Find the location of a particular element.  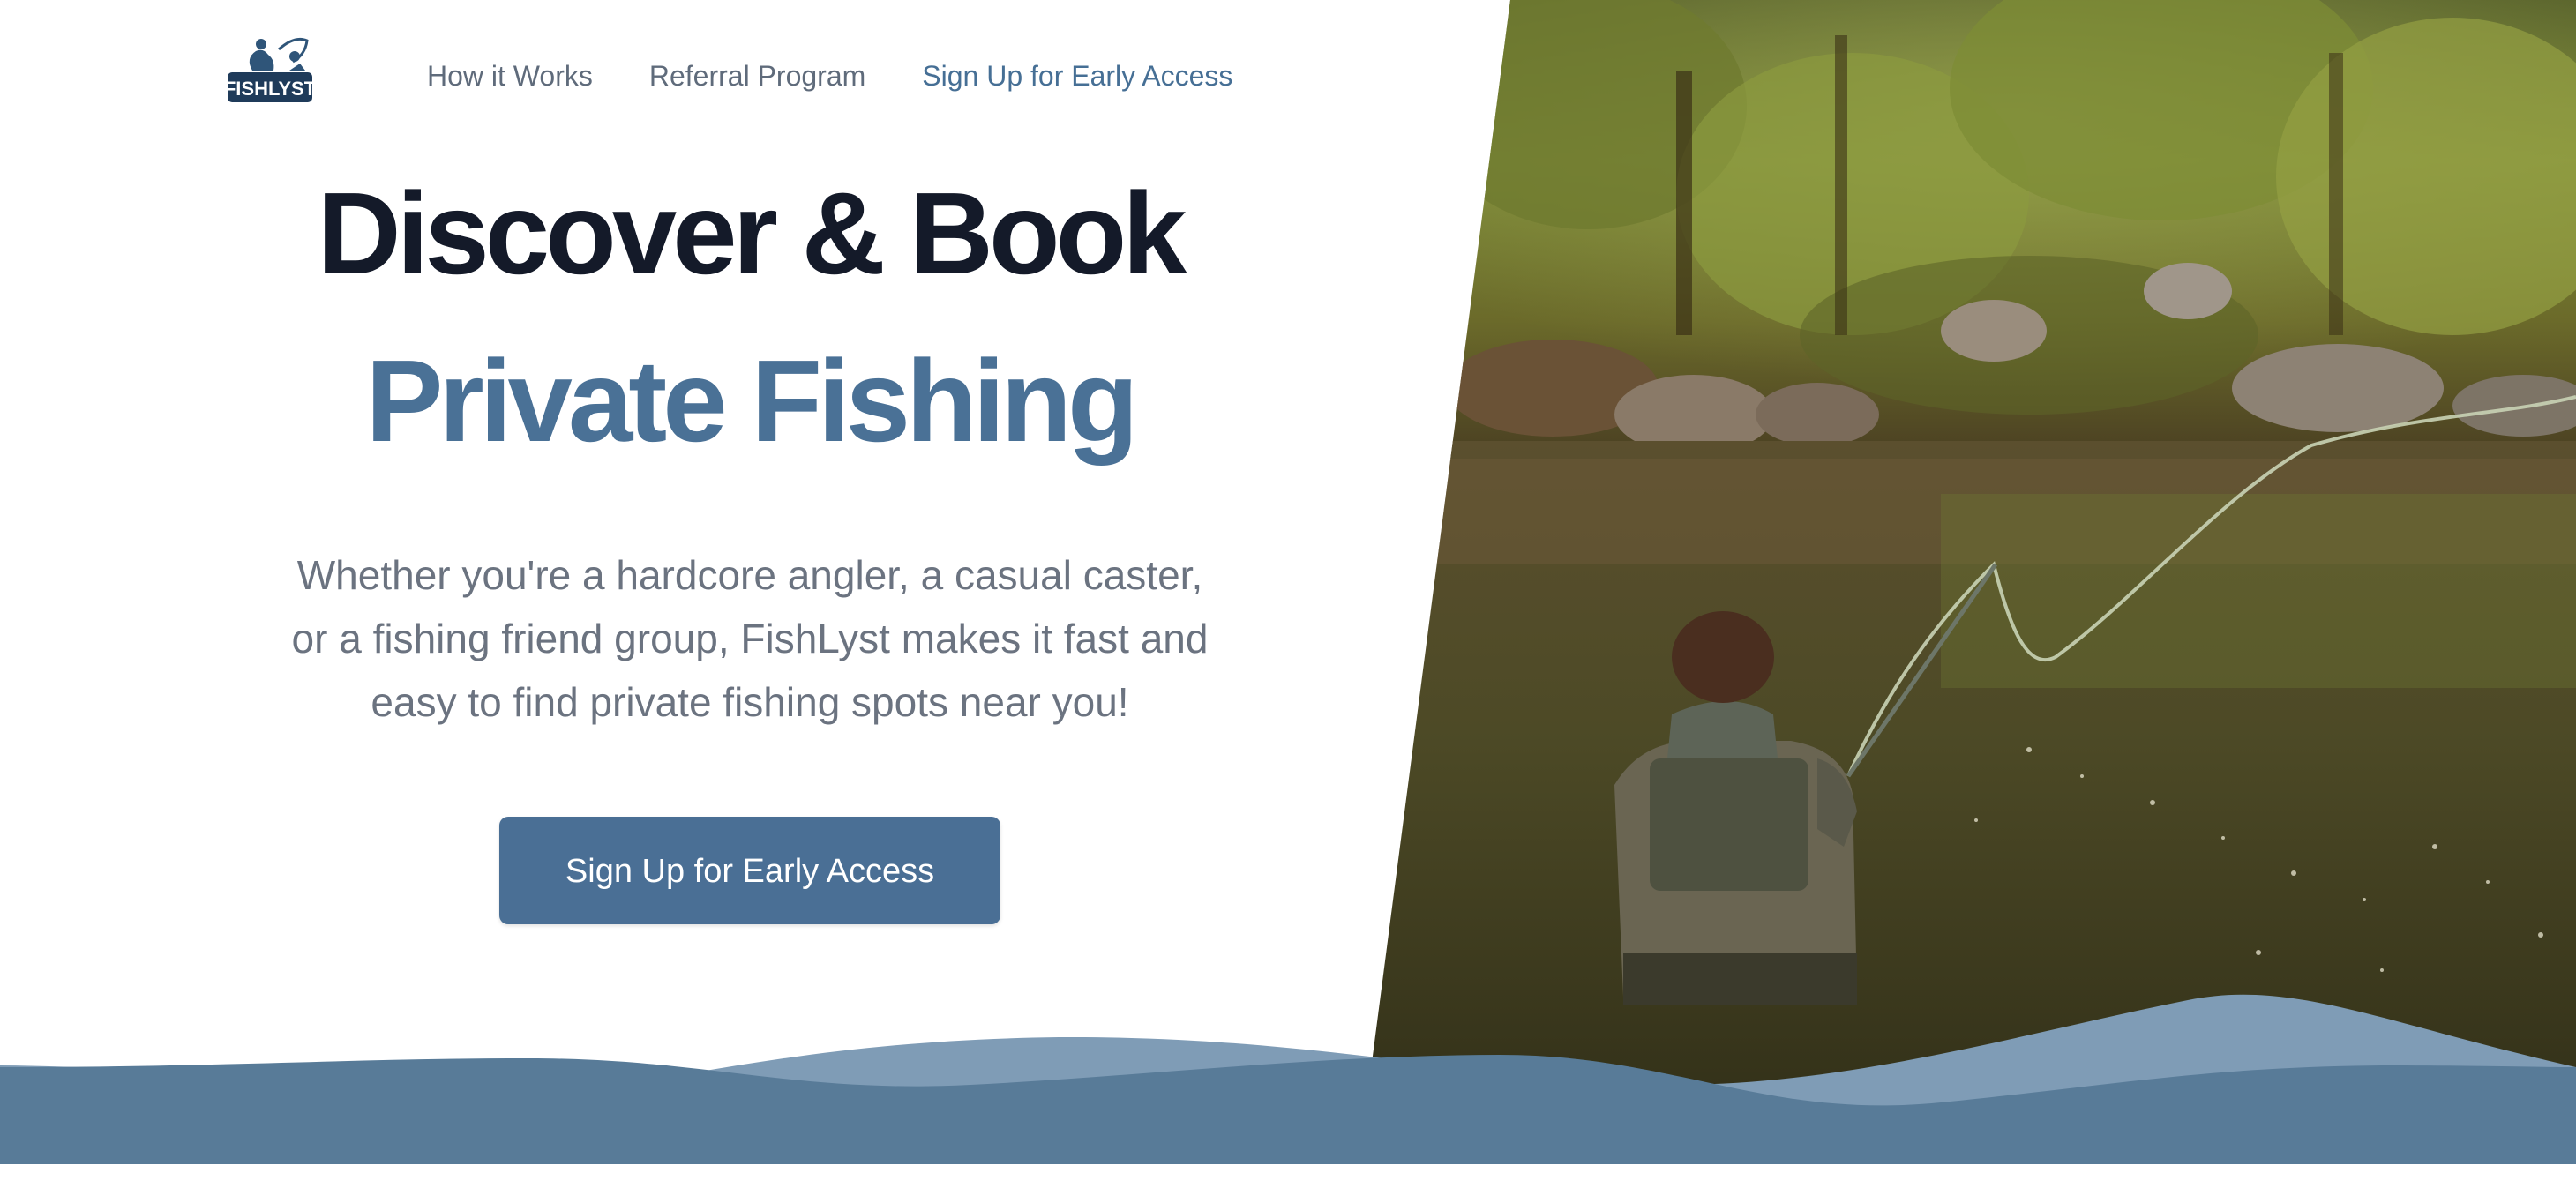

fisherman-icon is located at coordinates (261, 60).